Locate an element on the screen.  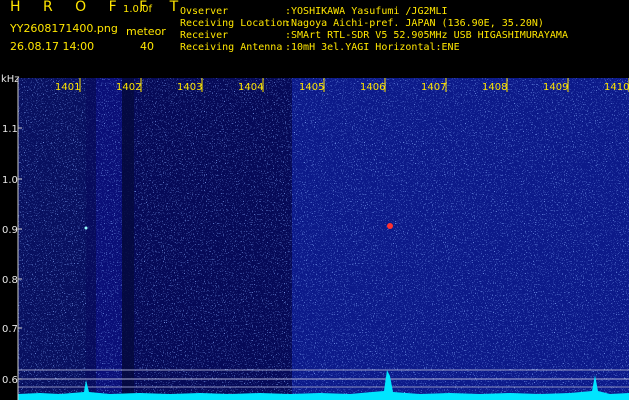
x-tick-label: 1407 is located at coordinates (433, 87).